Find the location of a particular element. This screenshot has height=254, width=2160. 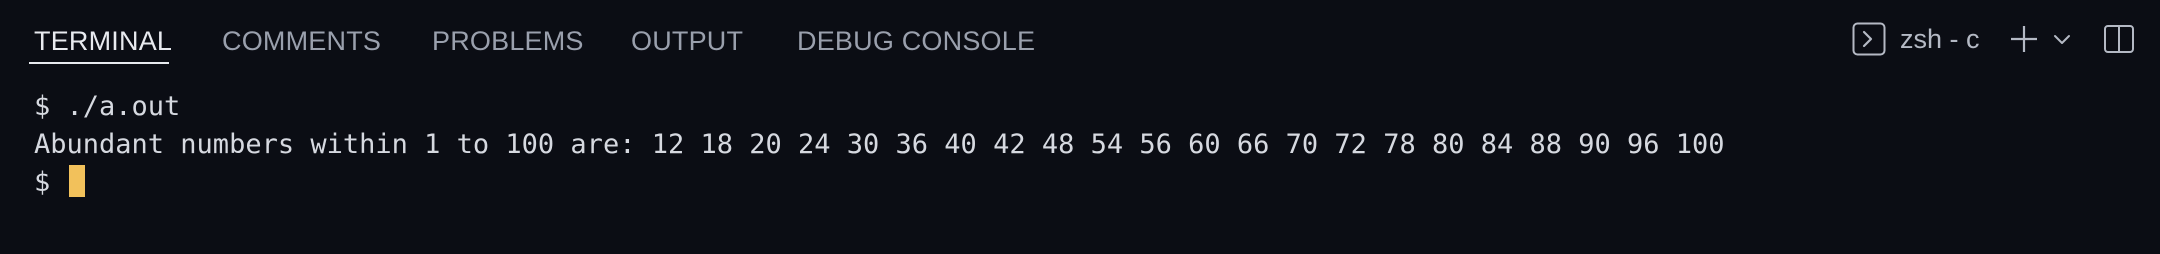

tab-problems: PROBLEMS is located at coordinates (508, 41).